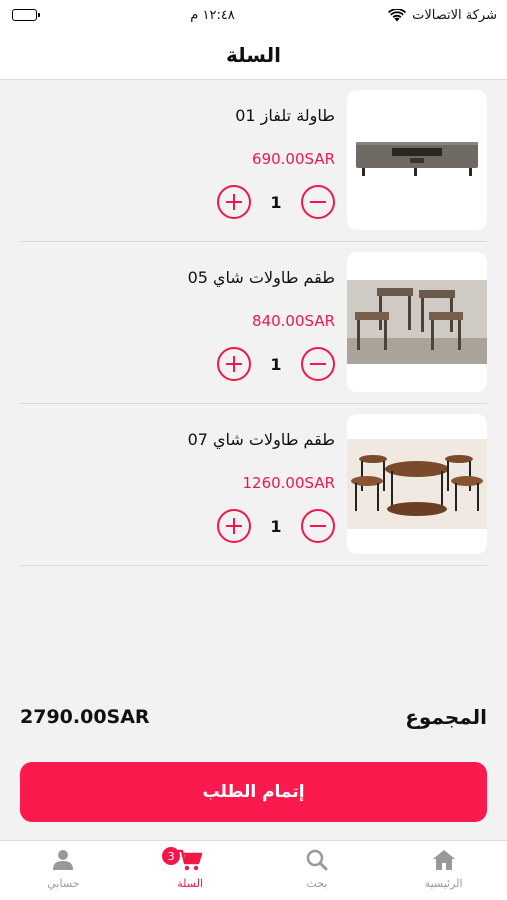 The height and width of the screenshot is (900, 507). Describe the element at coordinates (293, 321) in the screenshot. I see `product-price: 840.00SAR` at that location.